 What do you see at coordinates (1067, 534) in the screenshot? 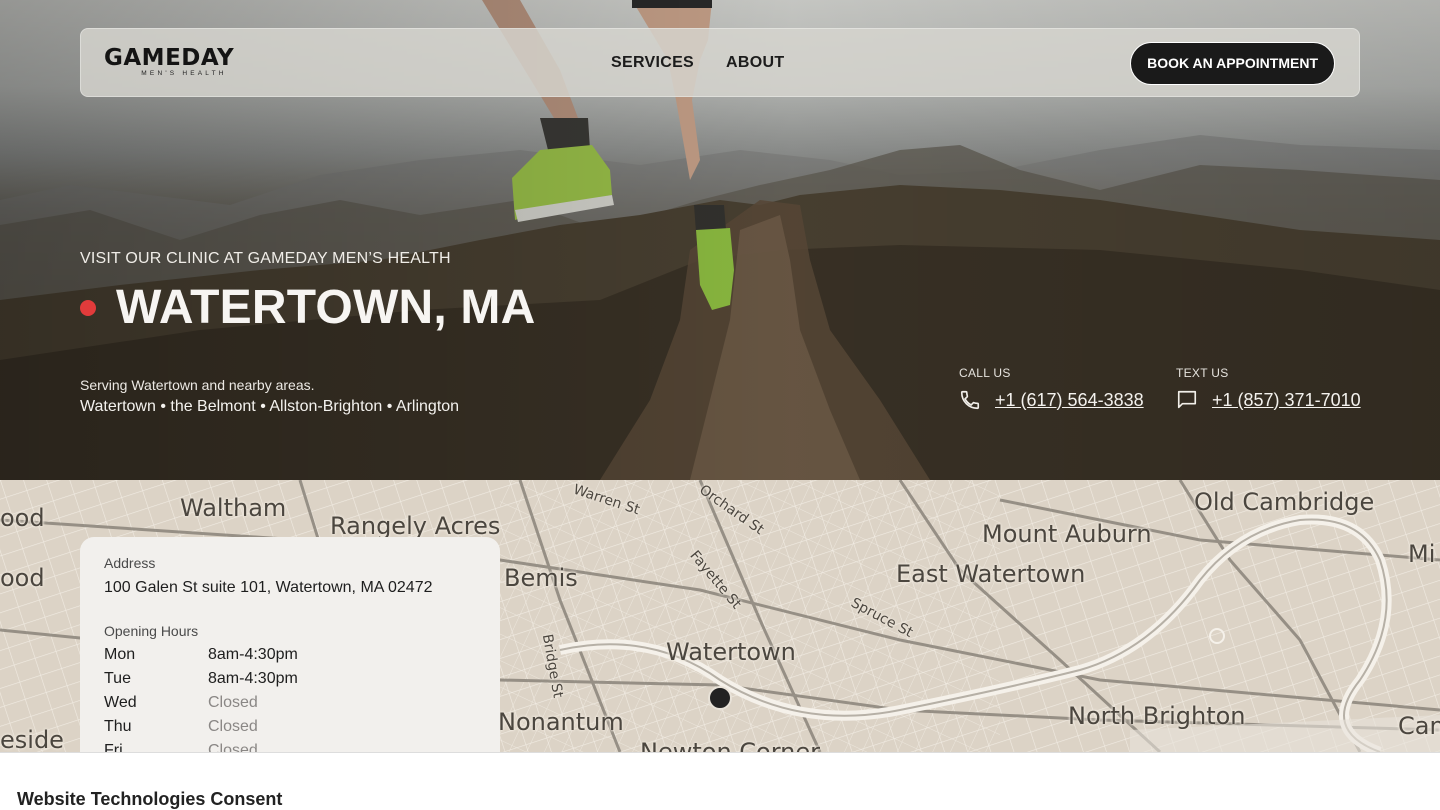
I see `map-label-mount-auburn: Mount Auburn` at bounding box center [1067, 534].